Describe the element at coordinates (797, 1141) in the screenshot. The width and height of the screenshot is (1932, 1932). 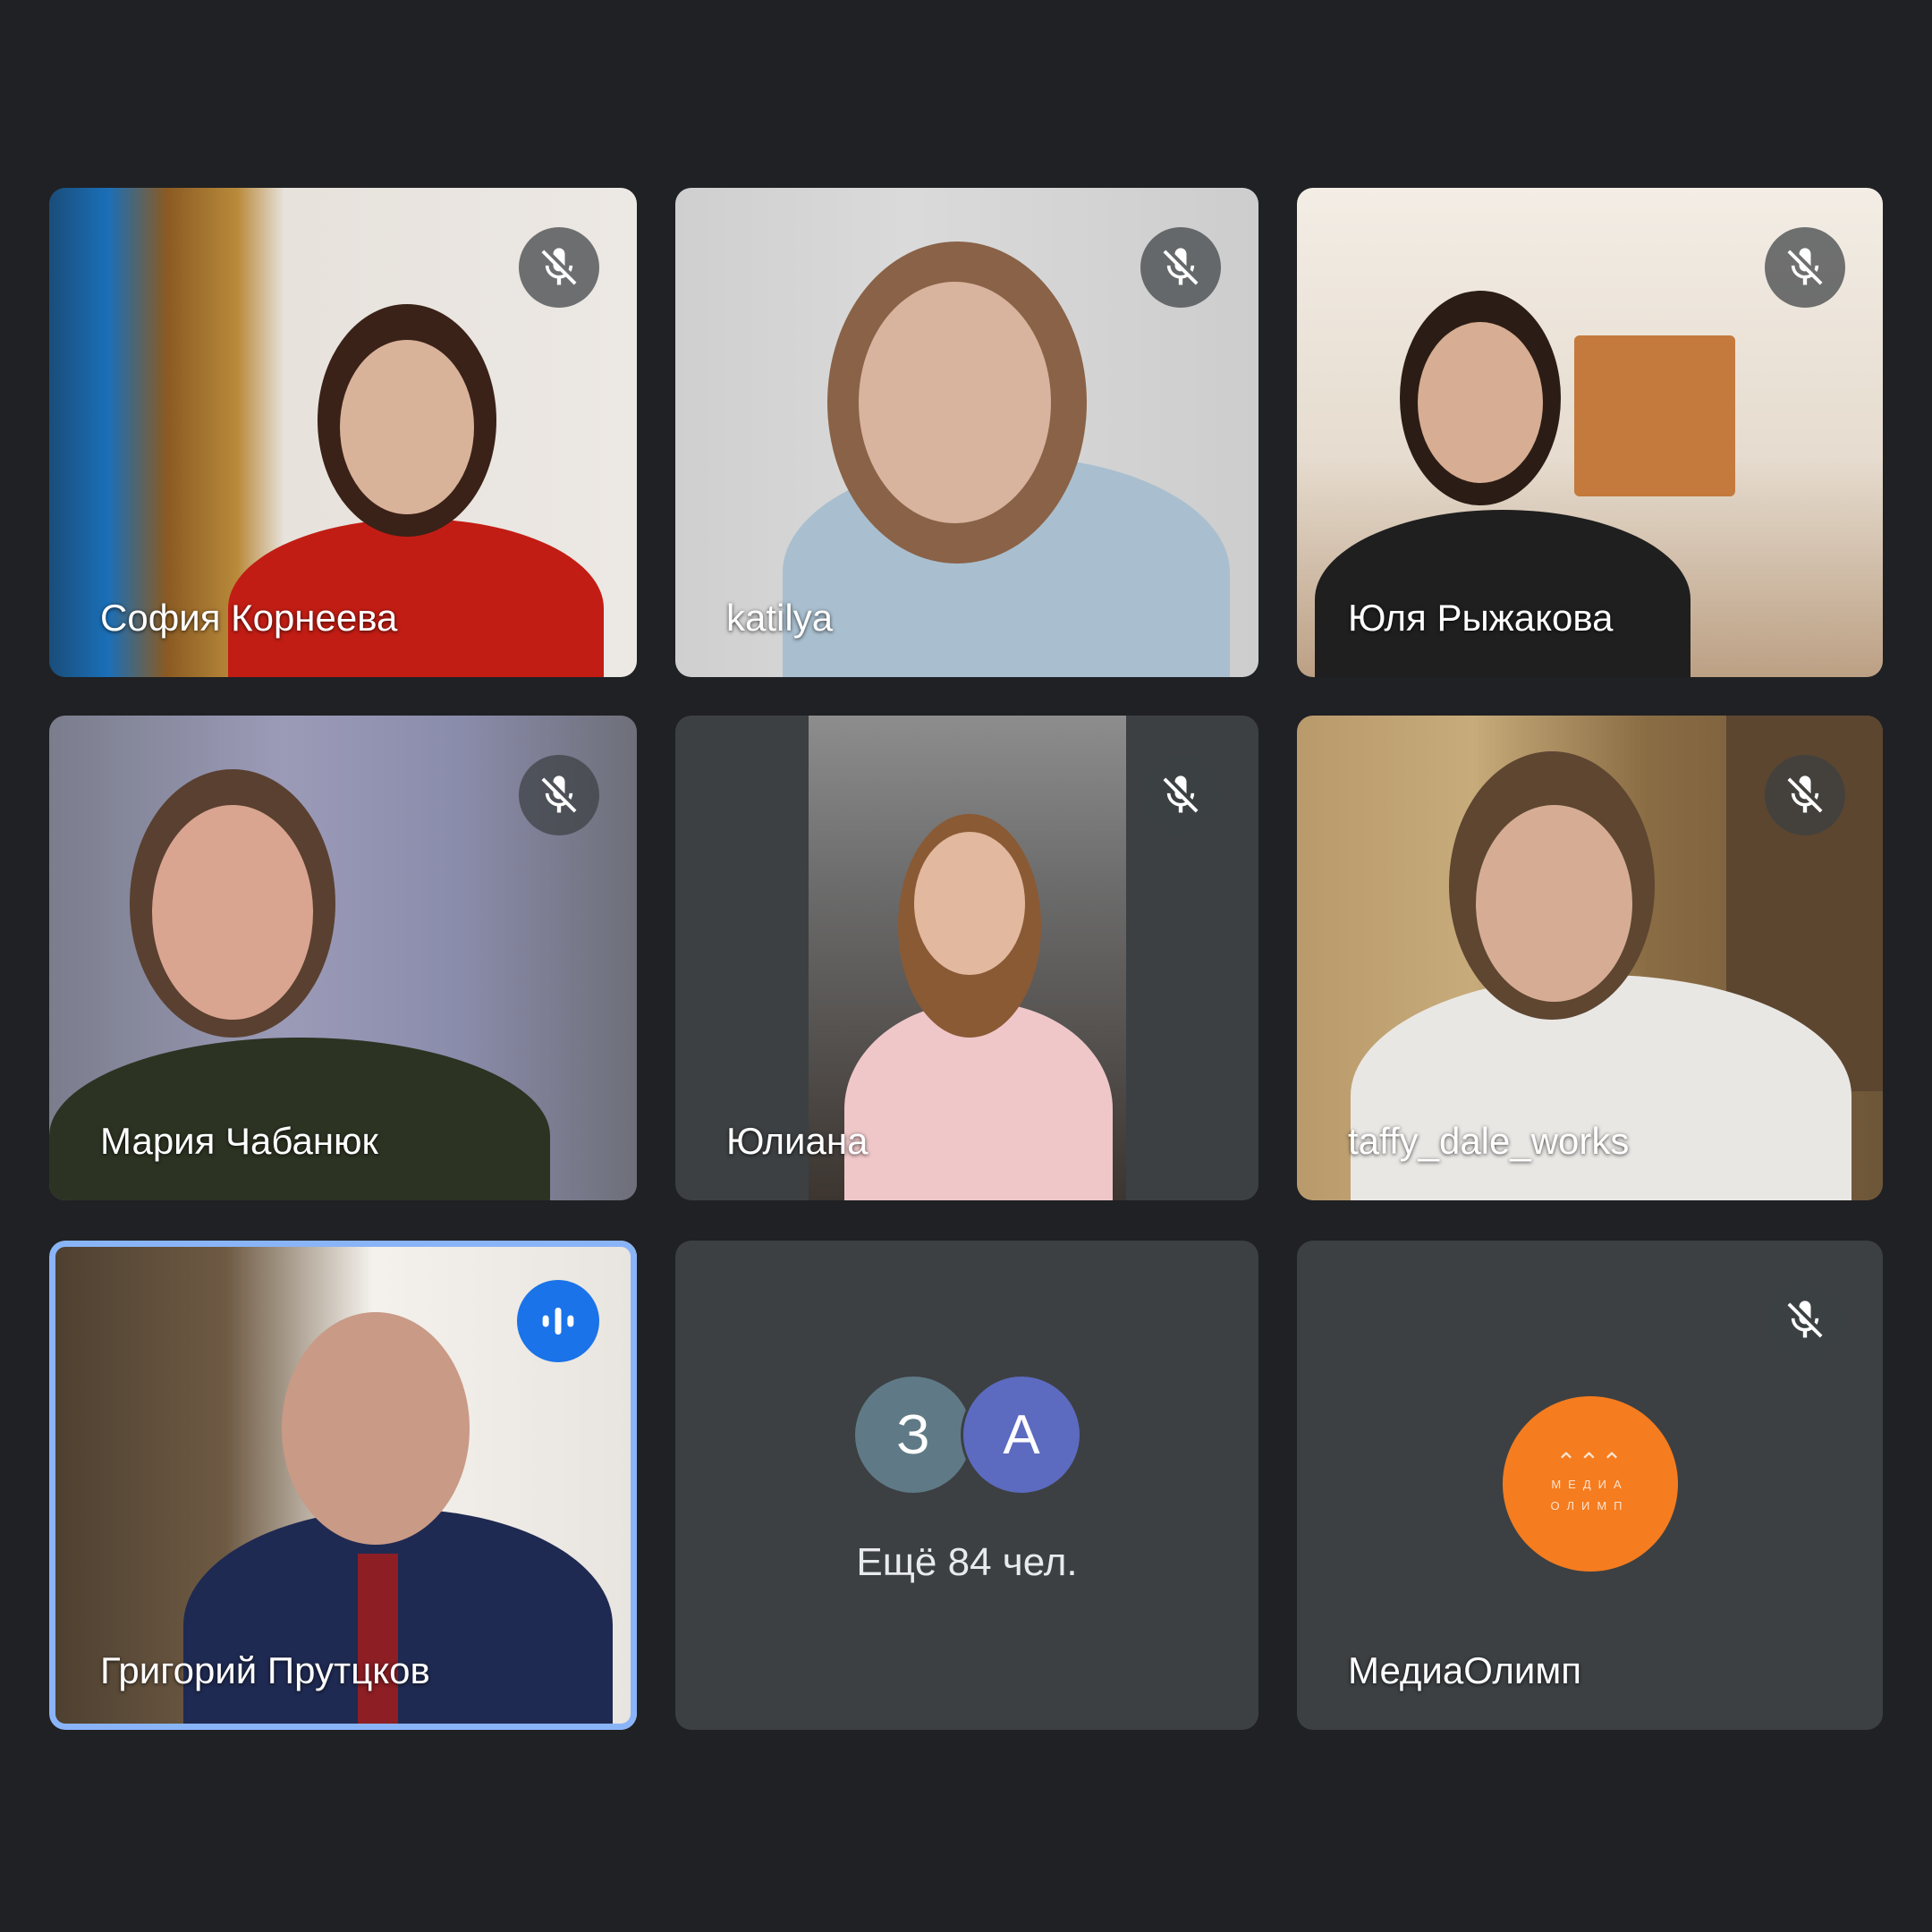
I see `participant-name: Юлиана` at that location.